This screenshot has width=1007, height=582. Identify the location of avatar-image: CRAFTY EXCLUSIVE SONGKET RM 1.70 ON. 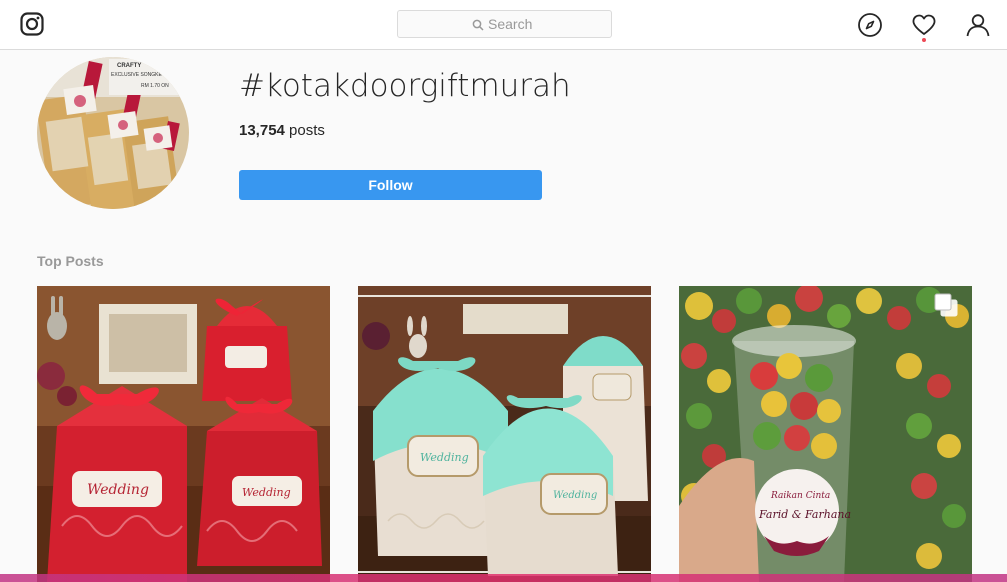
(113, 133).